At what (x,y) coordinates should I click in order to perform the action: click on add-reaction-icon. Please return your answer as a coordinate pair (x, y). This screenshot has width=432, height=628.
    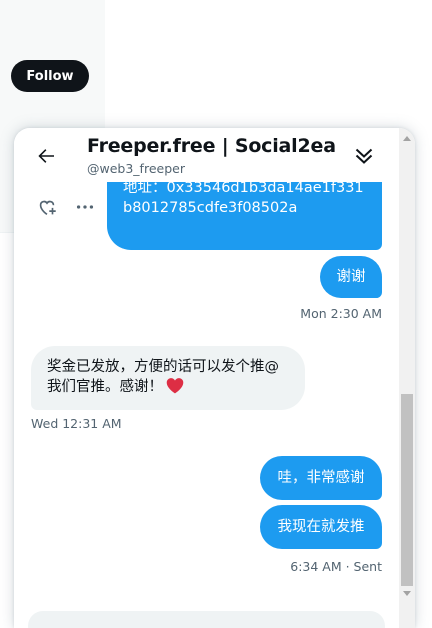
    Looking at the image, I should click on (47, 208).